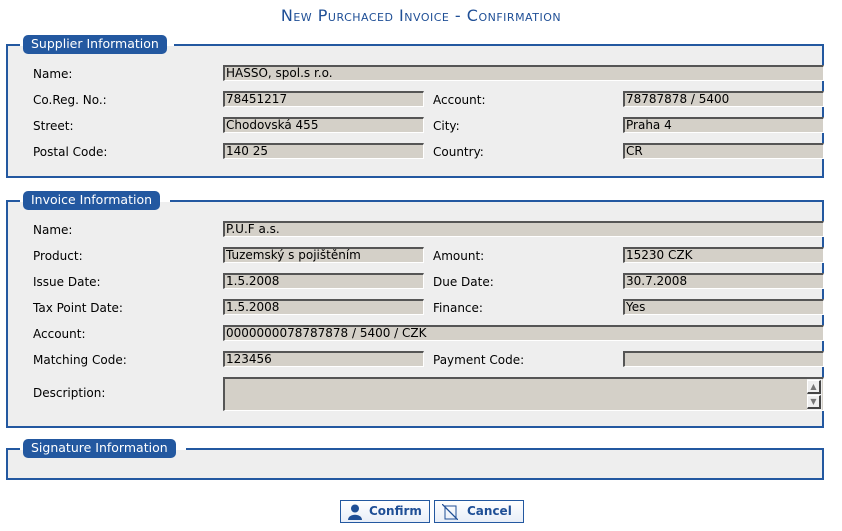 The image size is (842, 531). What do you see at coordinates (723, 151) in the screenshot?
I see `supplier-country-field: ČR` at bounding box center [723, 151].